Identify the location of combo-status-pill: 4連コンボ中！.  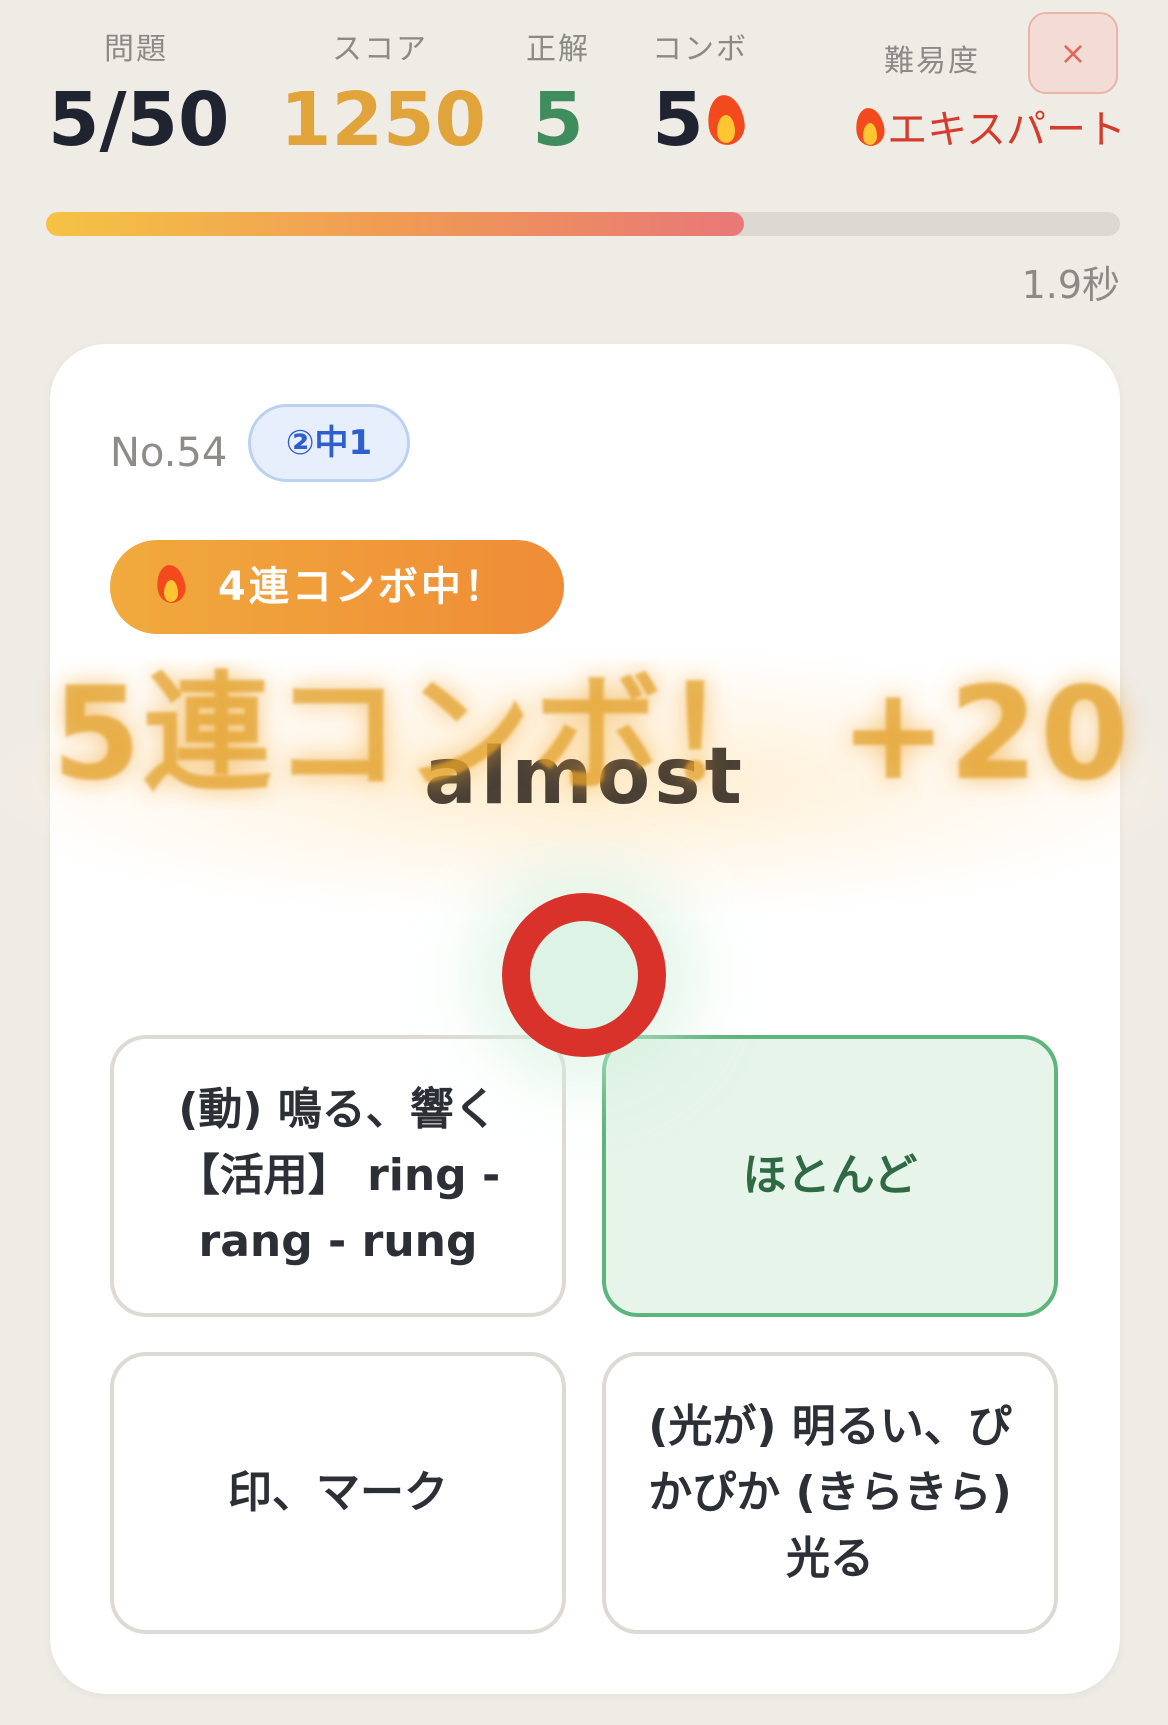
(337, 587).